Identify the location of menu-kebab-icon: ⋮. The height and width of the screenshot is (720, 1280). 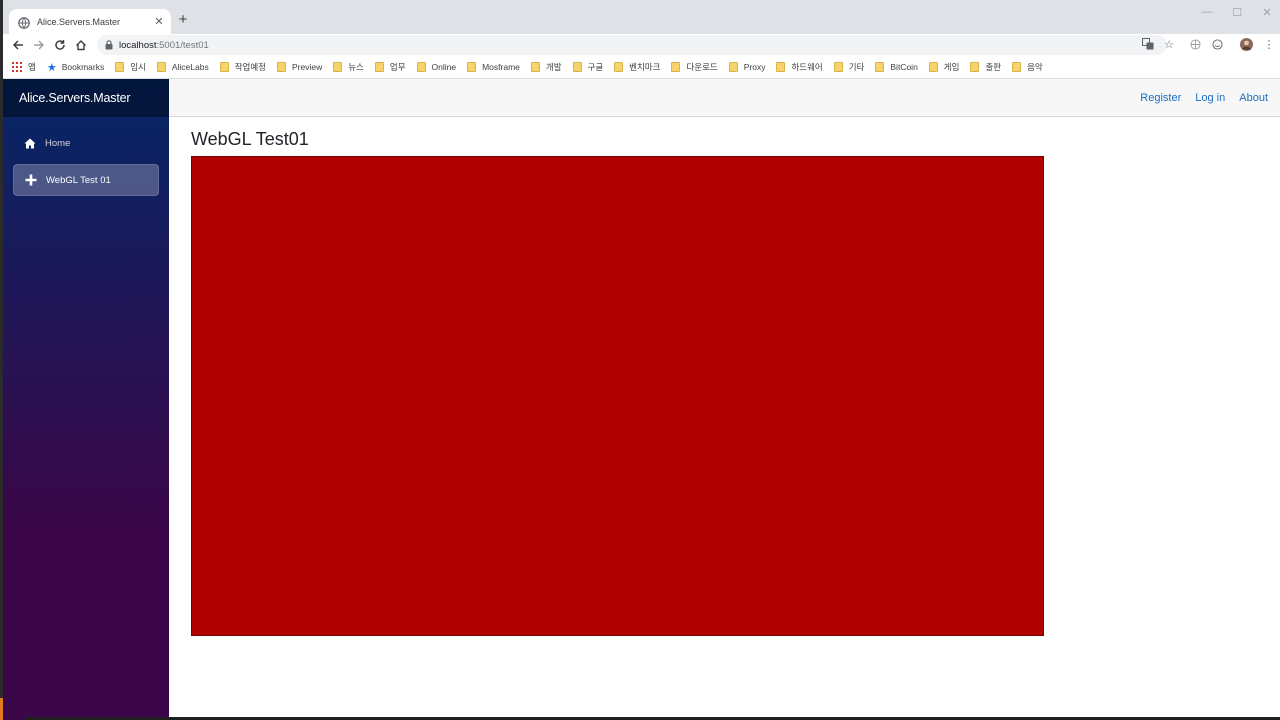
(1269, 44).